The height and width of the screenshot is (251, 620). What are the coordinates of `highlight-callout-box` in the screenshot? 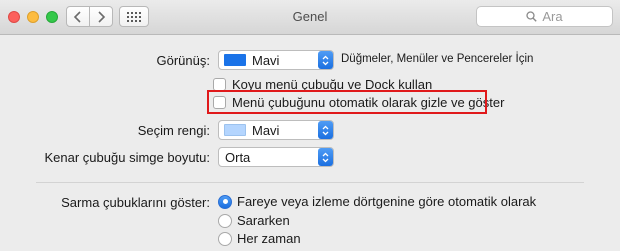 It's located at (347, 102).